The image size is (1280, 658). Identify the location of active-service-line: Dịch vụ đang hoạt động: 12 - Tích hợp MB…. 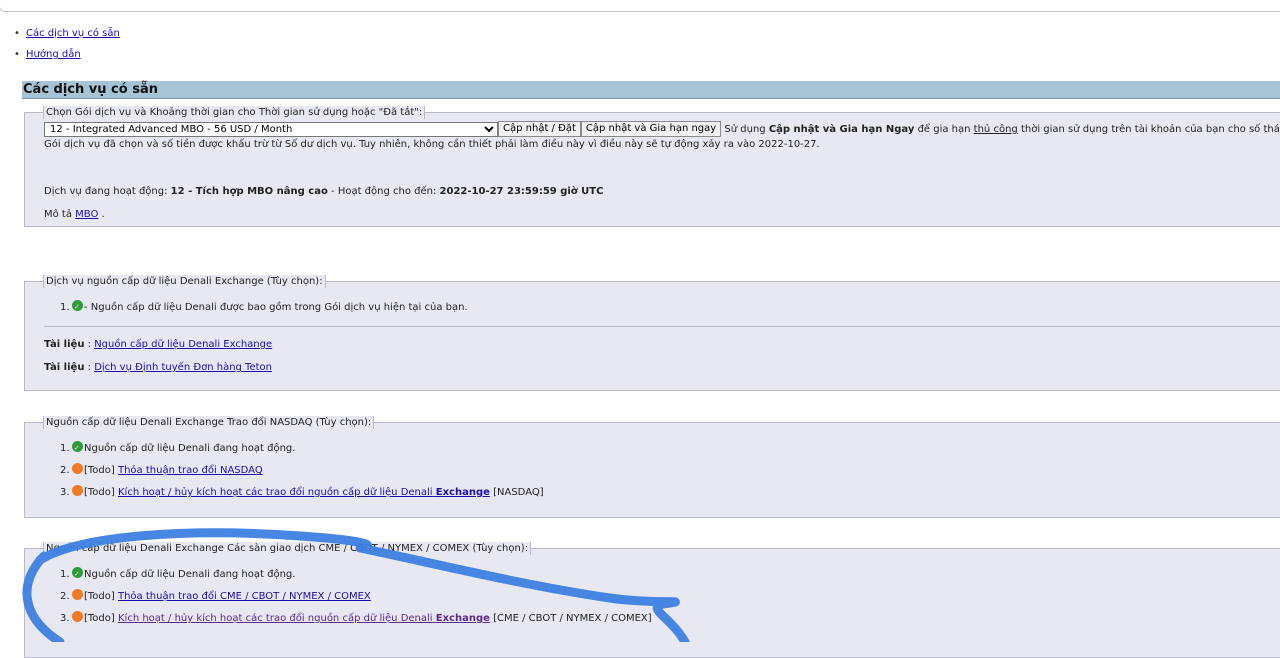
(323, 191).